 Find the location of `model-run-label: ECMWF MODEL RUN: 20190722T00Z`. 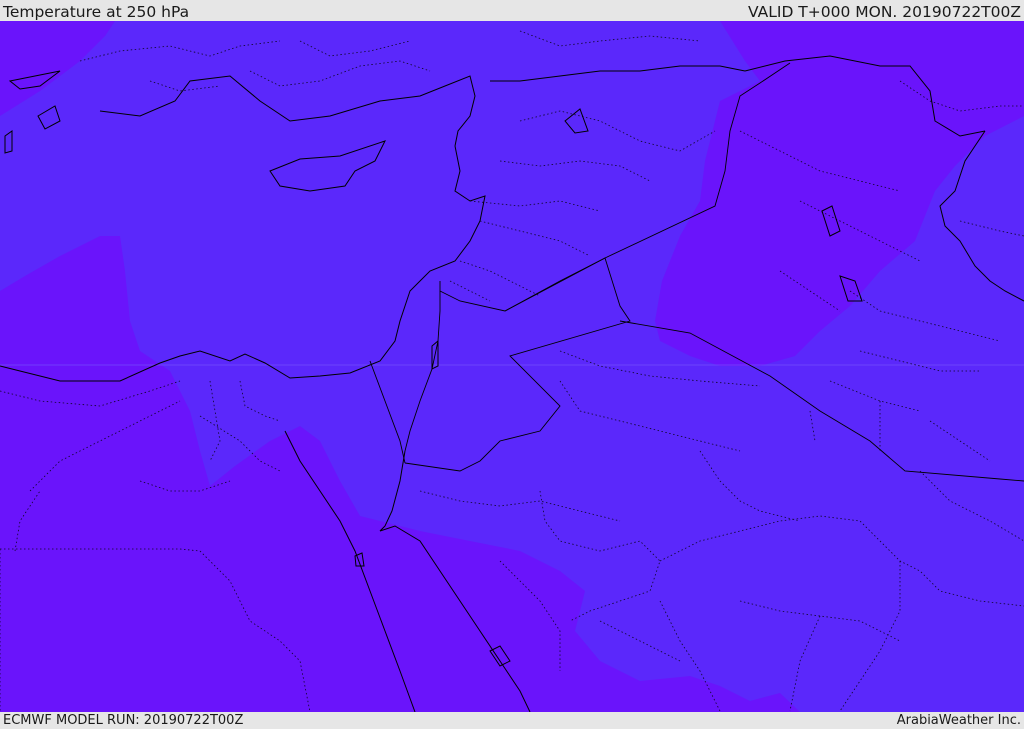

model-run-label: ECMWF MODEL RUN: 20190722T00Z is located at coordinates (123, 720).